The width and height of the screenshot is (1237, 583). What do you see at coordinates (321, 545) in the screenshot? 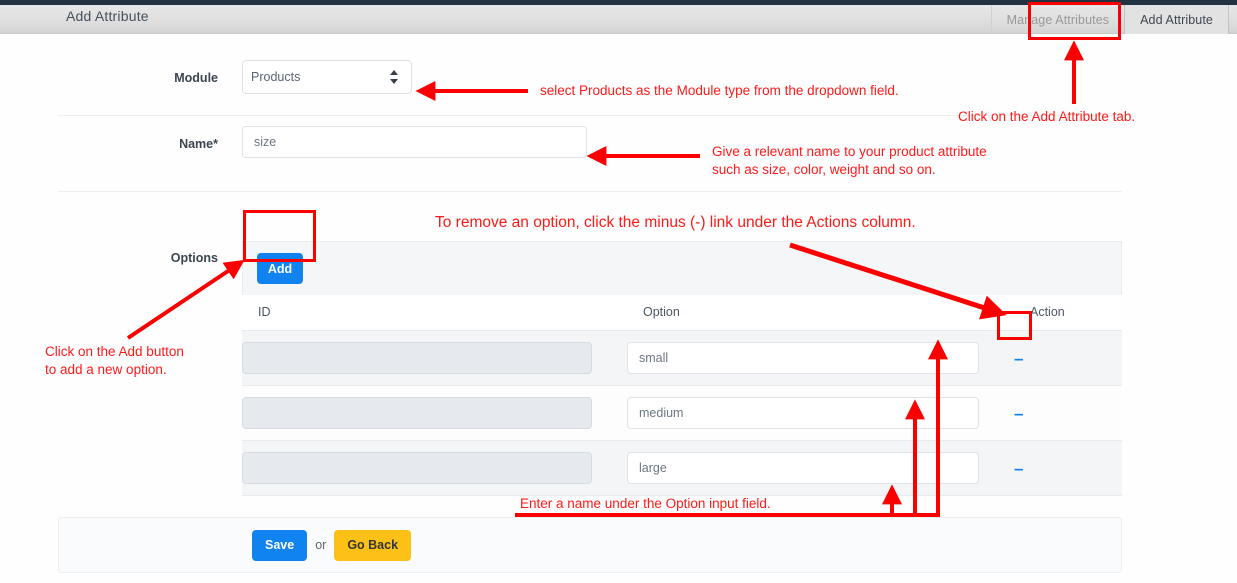
I see `or-label: or` at bounding box center [321, 545].